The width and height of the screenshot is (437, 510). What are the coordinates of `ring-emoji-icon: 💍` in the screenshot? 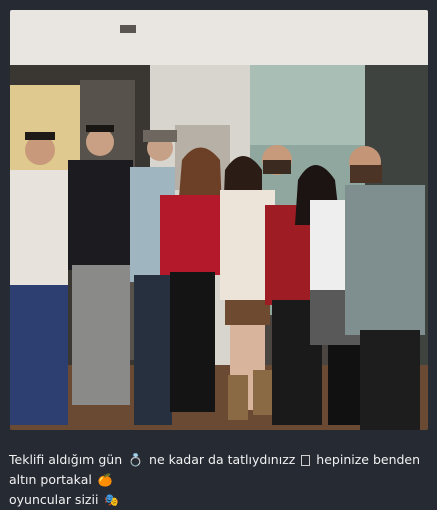 It's located at (136, 460).